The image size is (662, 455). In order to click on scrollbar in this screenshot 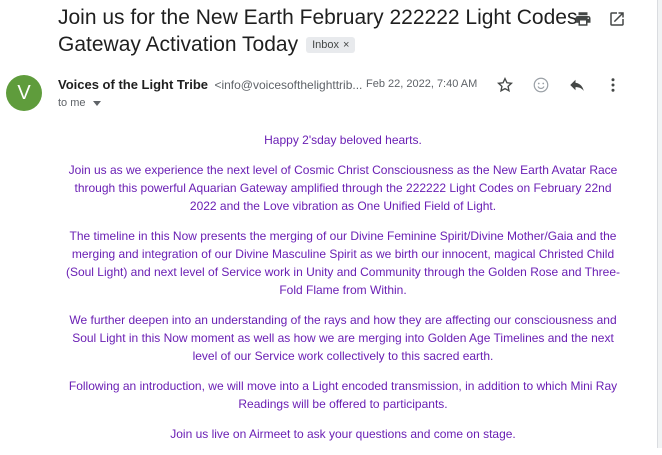, I will do `click(659, 224)`.